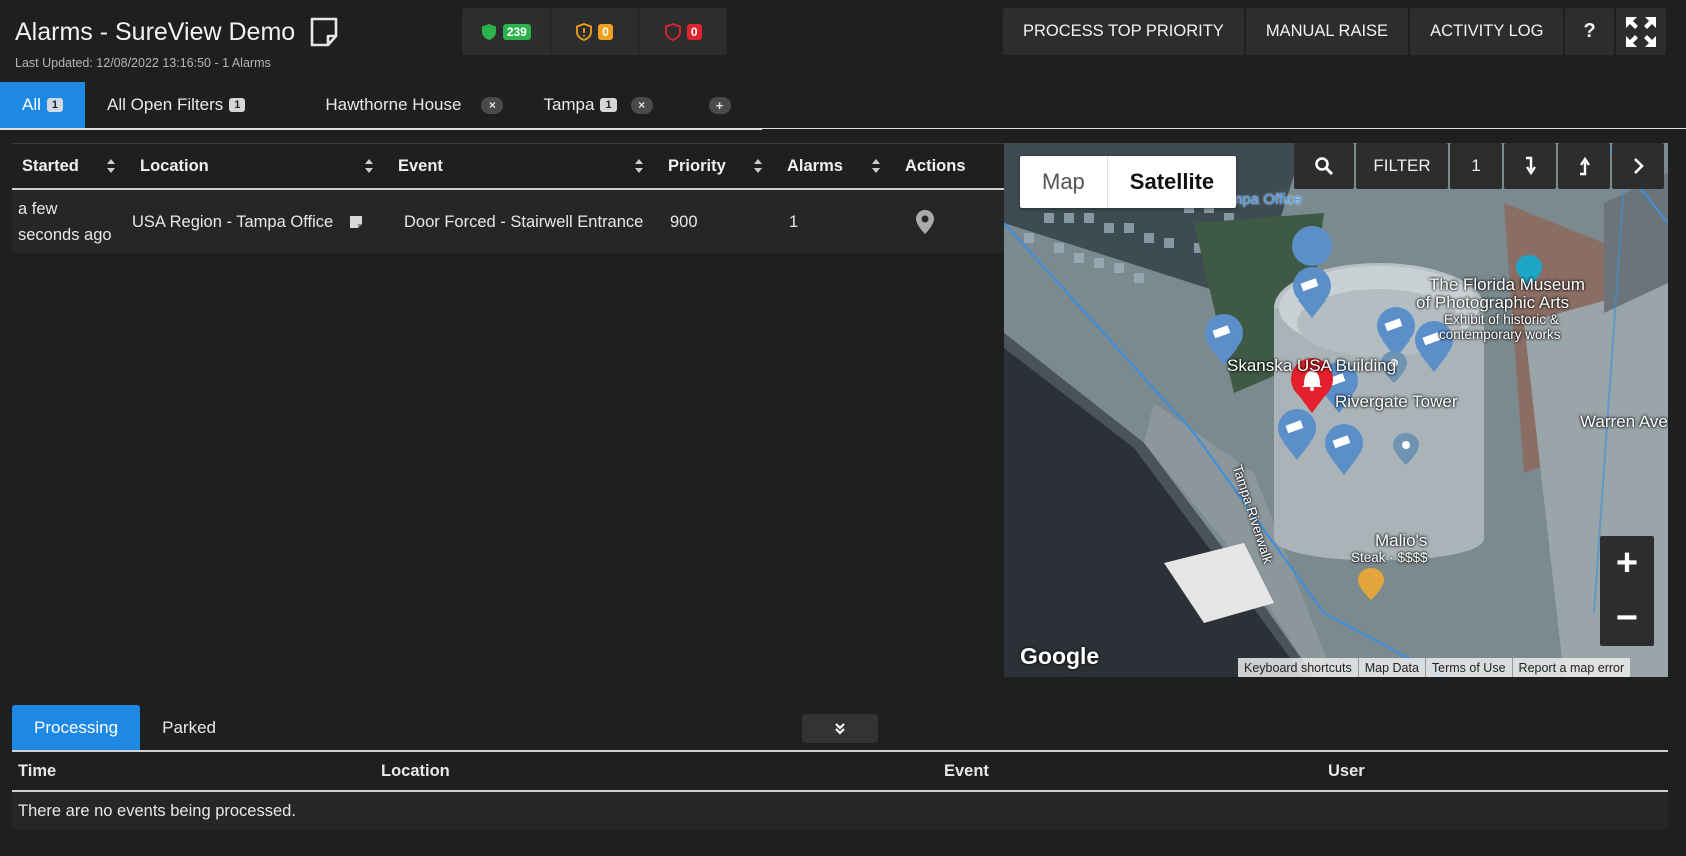 Image resolution: width=1686 pixels, height=856 pixels. I want to click on shield-warning-icon, so click(584, 31).